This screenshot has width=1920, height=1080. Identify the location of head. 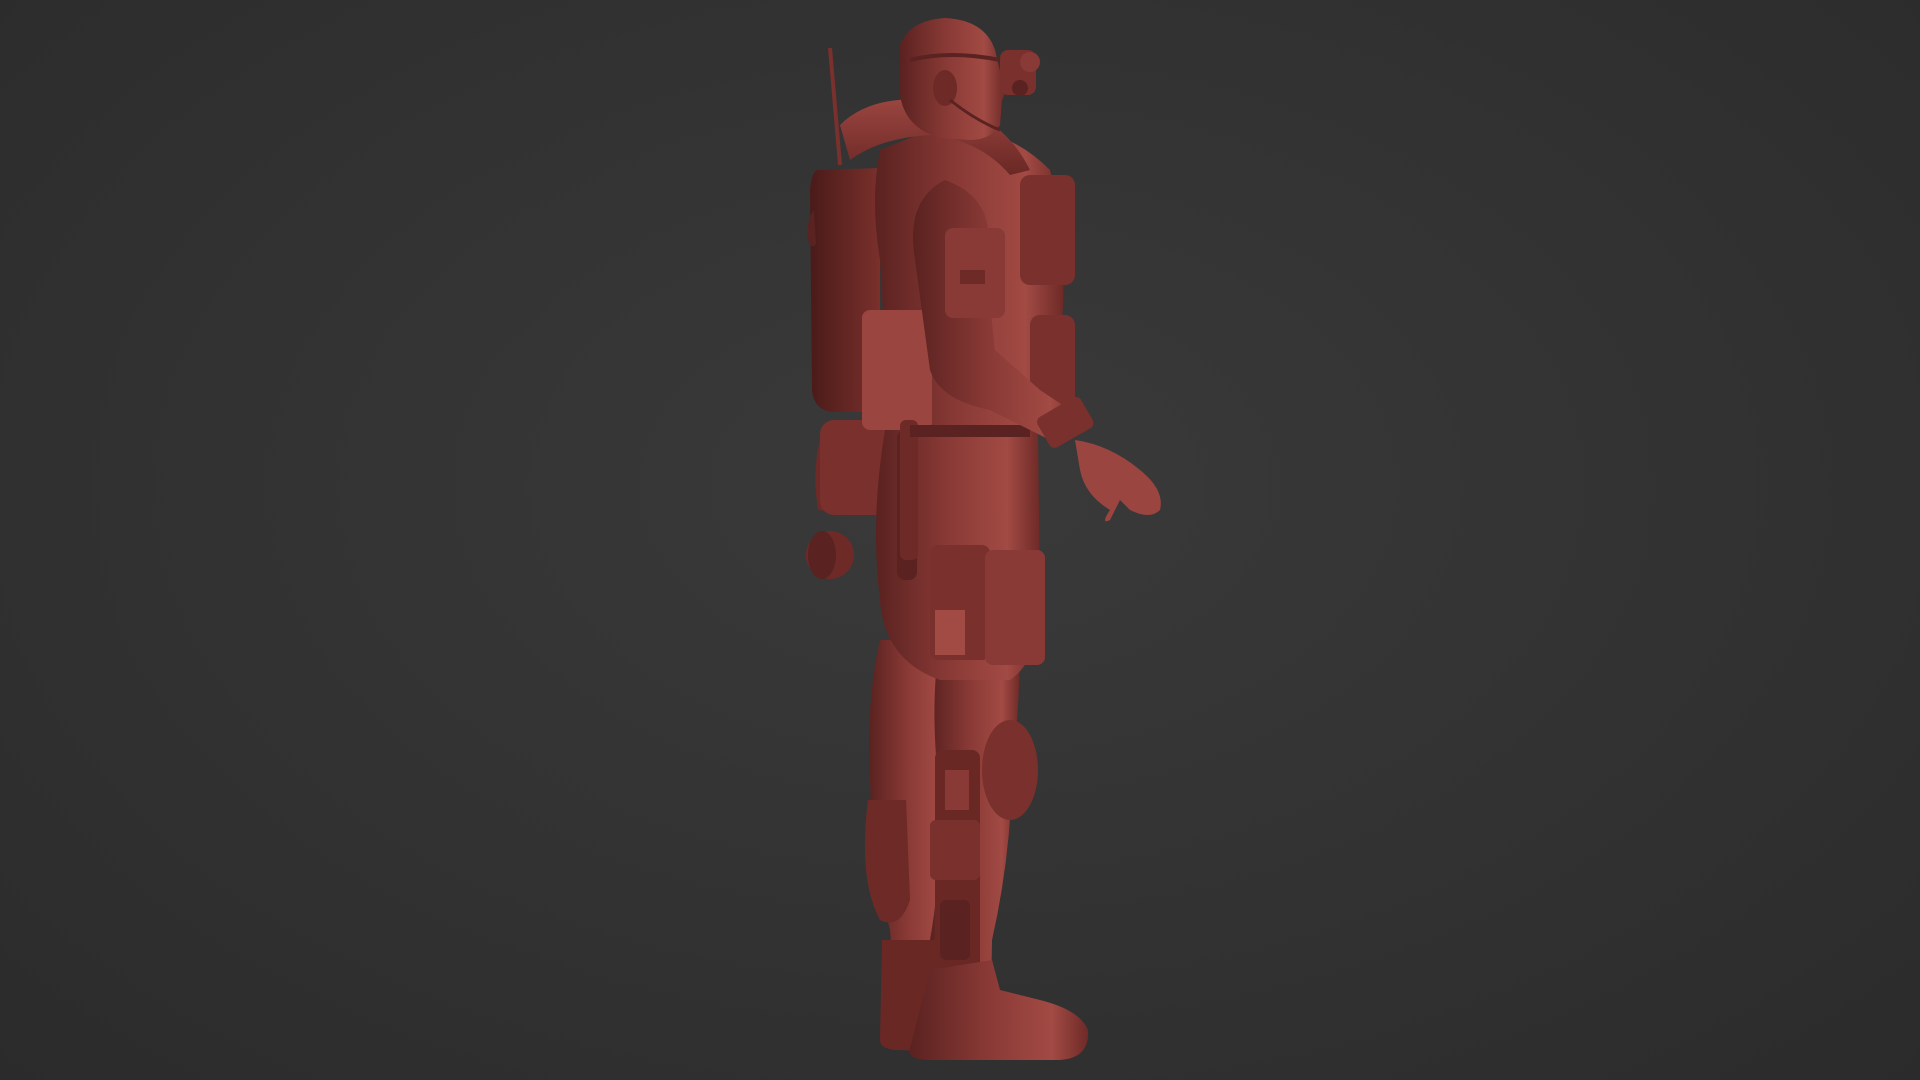
(970, 79).